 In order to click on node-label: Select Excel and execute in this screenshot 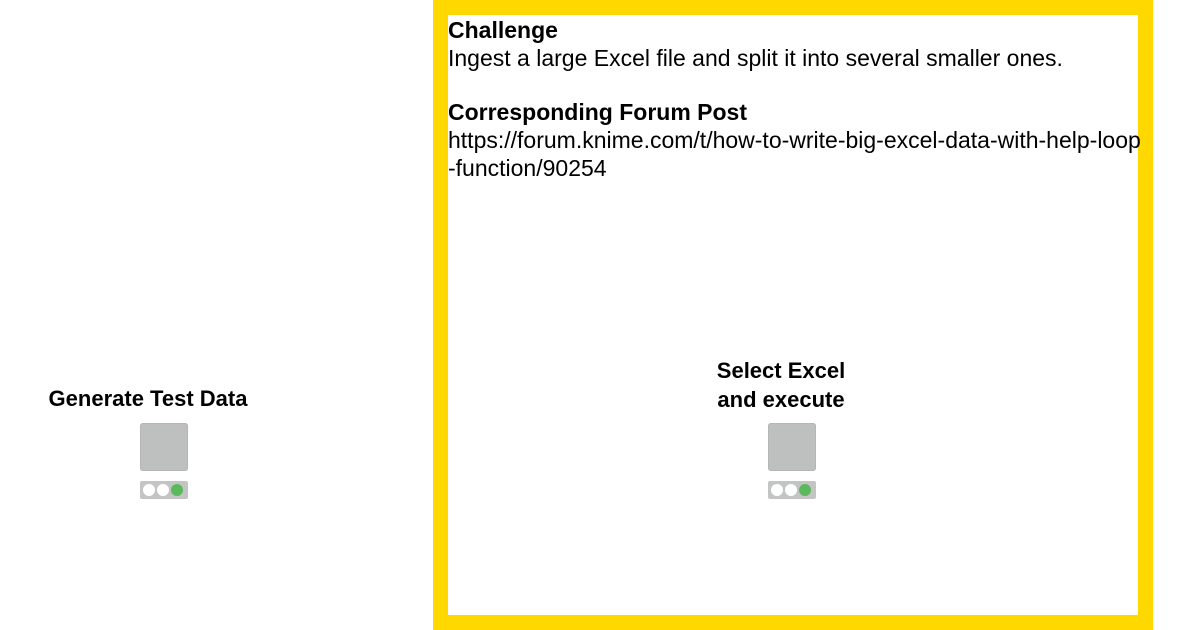, I will do `click(781, 385)`.